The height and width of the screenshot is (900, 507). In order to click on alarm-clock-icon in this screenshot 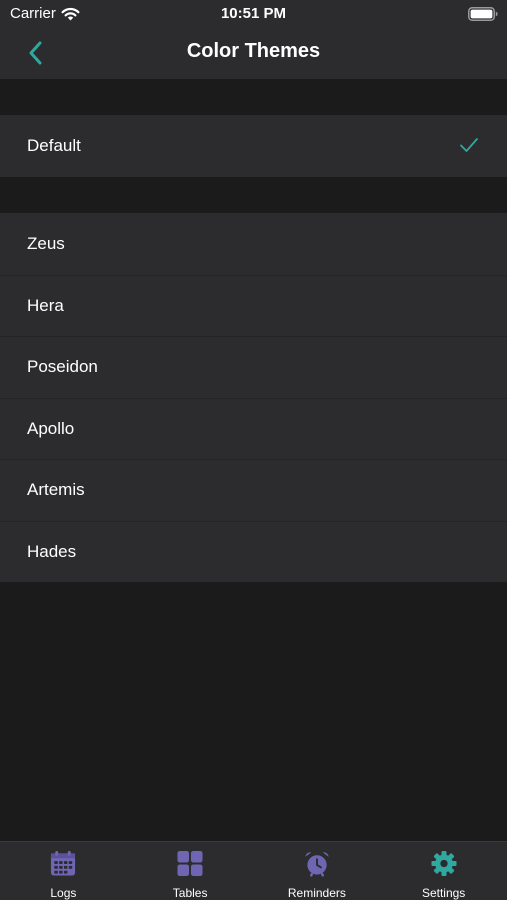, I will do `click(317, 864)`.